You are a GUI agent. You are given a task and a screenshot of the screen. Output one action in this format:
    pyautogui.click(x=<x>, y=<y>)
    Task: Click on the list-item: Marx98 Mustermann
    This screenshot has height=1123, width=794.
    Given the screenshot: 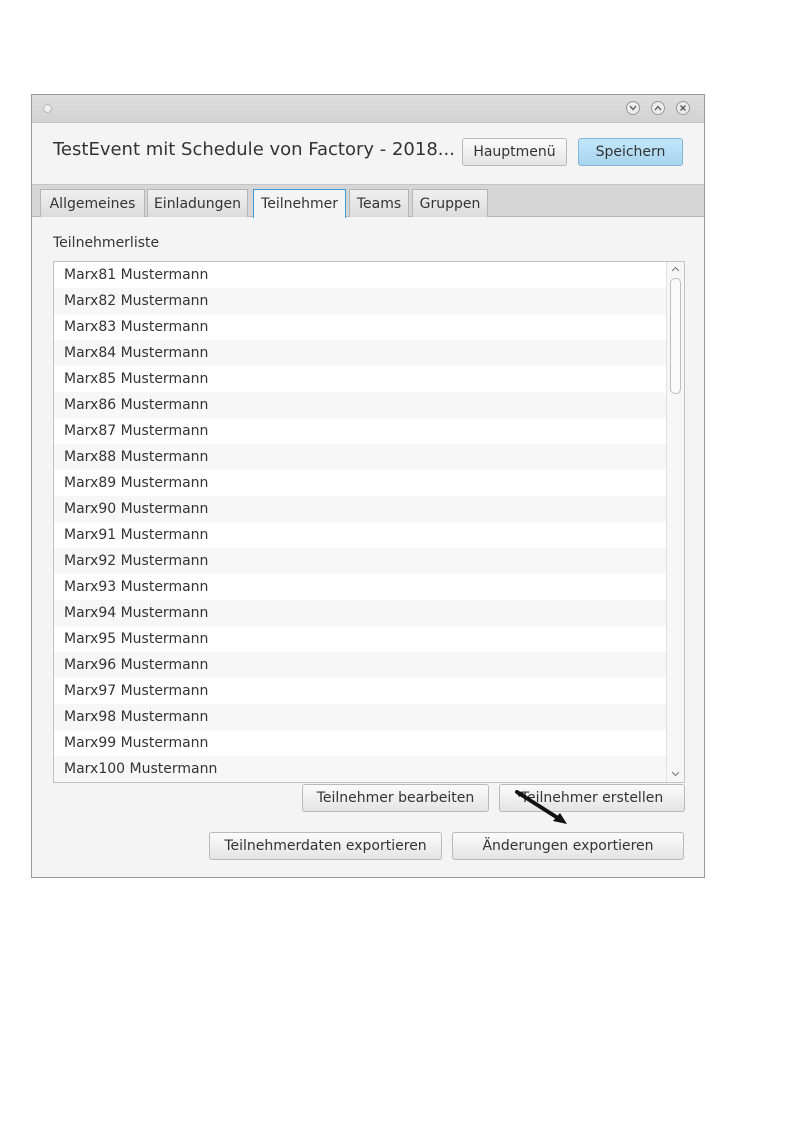 What is the action you would take?
    pyautogui.click(x=360, y=717)
    